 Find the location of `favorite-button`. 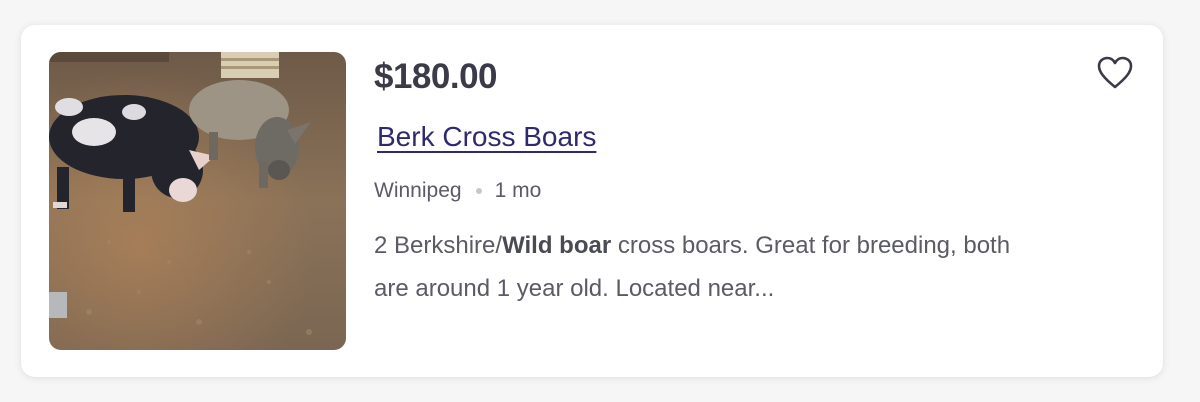

favorite-button is located at coordinates (1115, 73).